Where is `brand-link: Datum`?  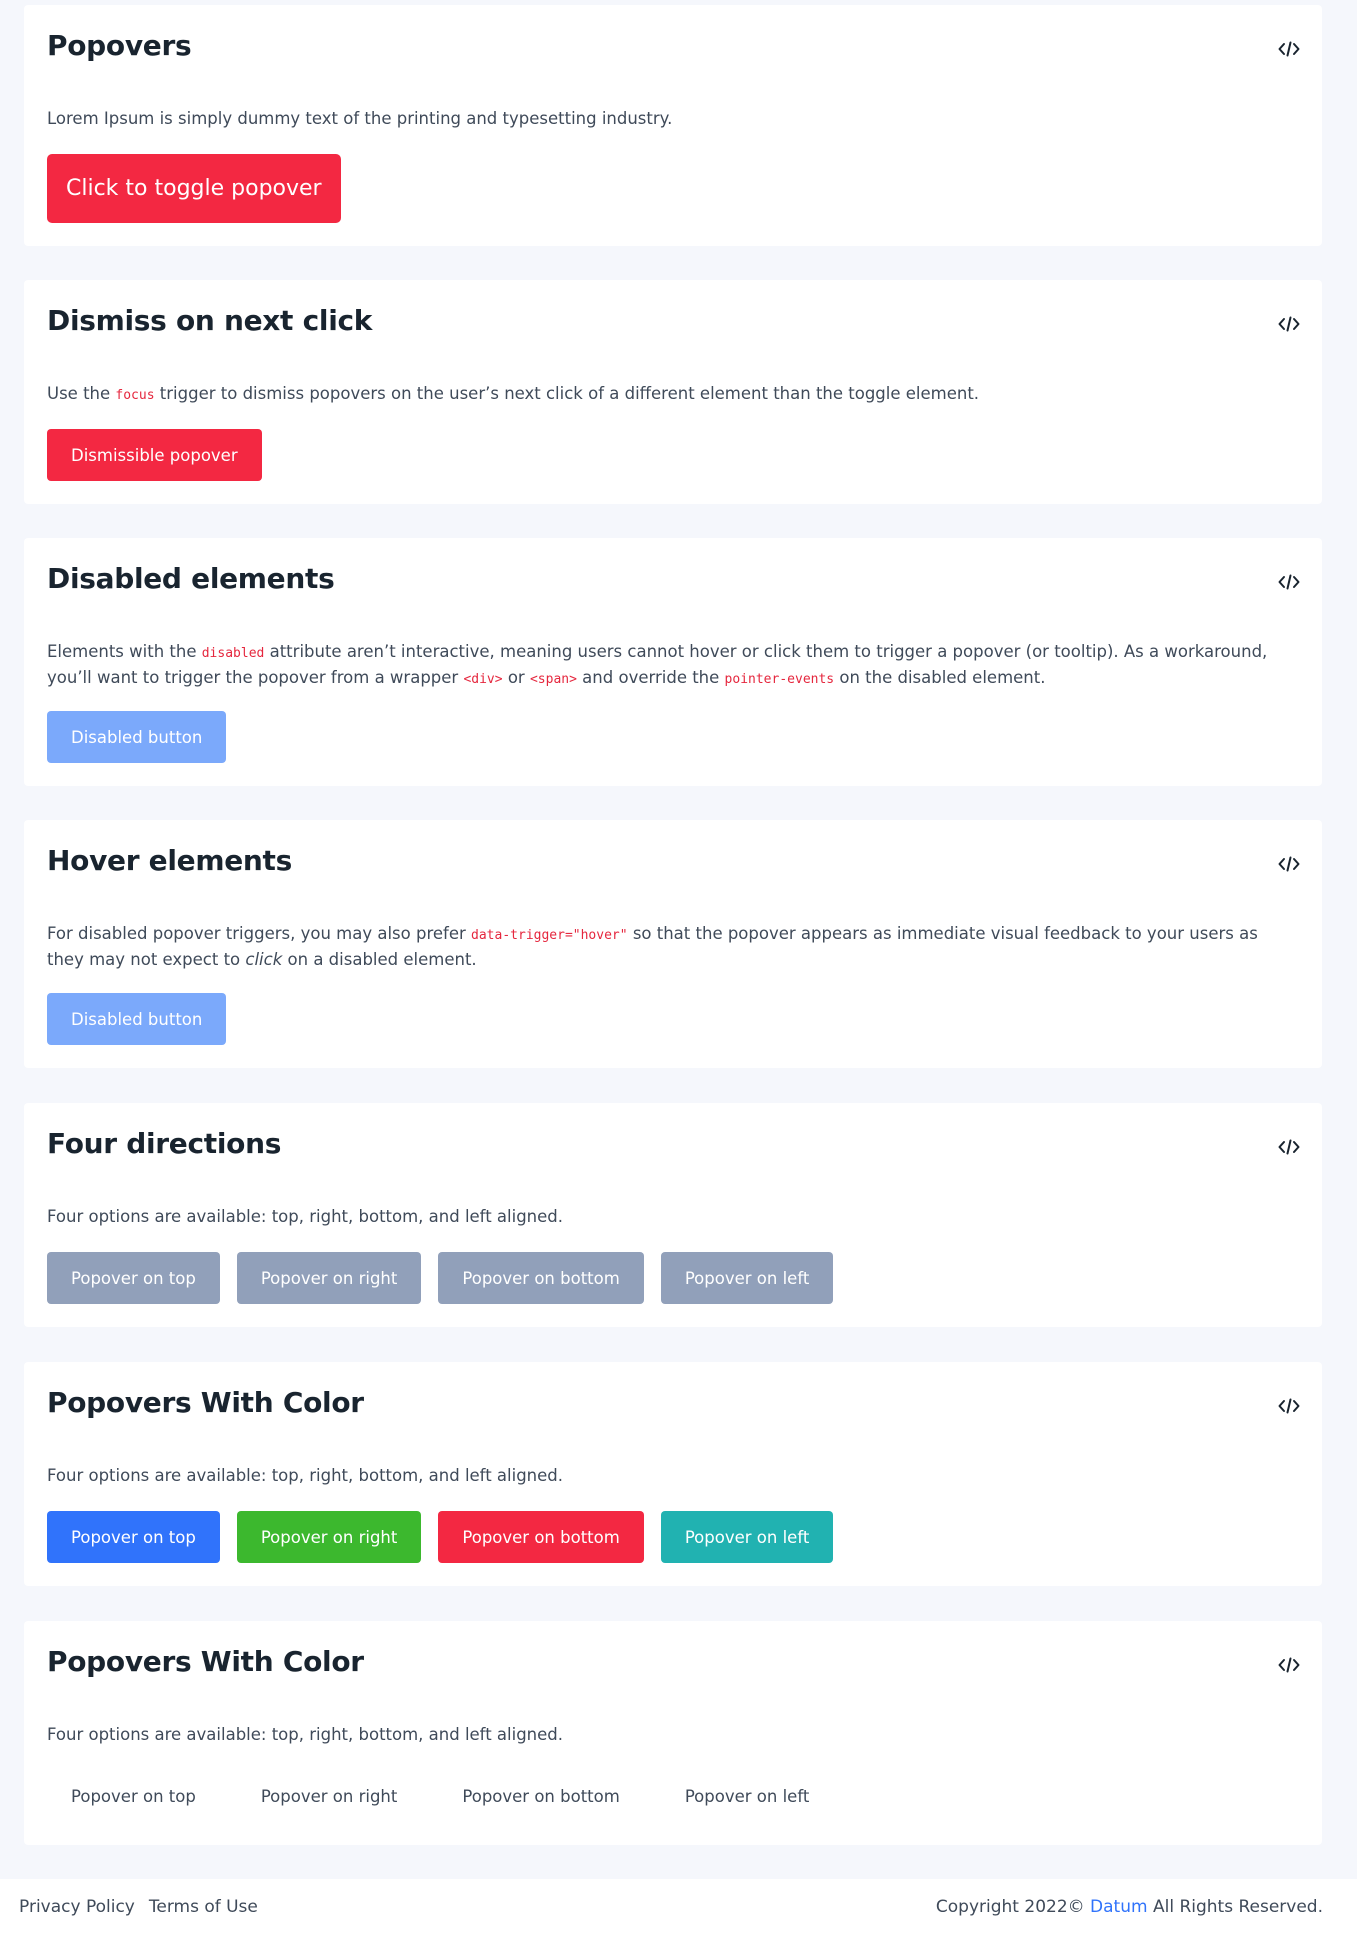
brand-link: Datum is located at coordinates (1119, 1907).